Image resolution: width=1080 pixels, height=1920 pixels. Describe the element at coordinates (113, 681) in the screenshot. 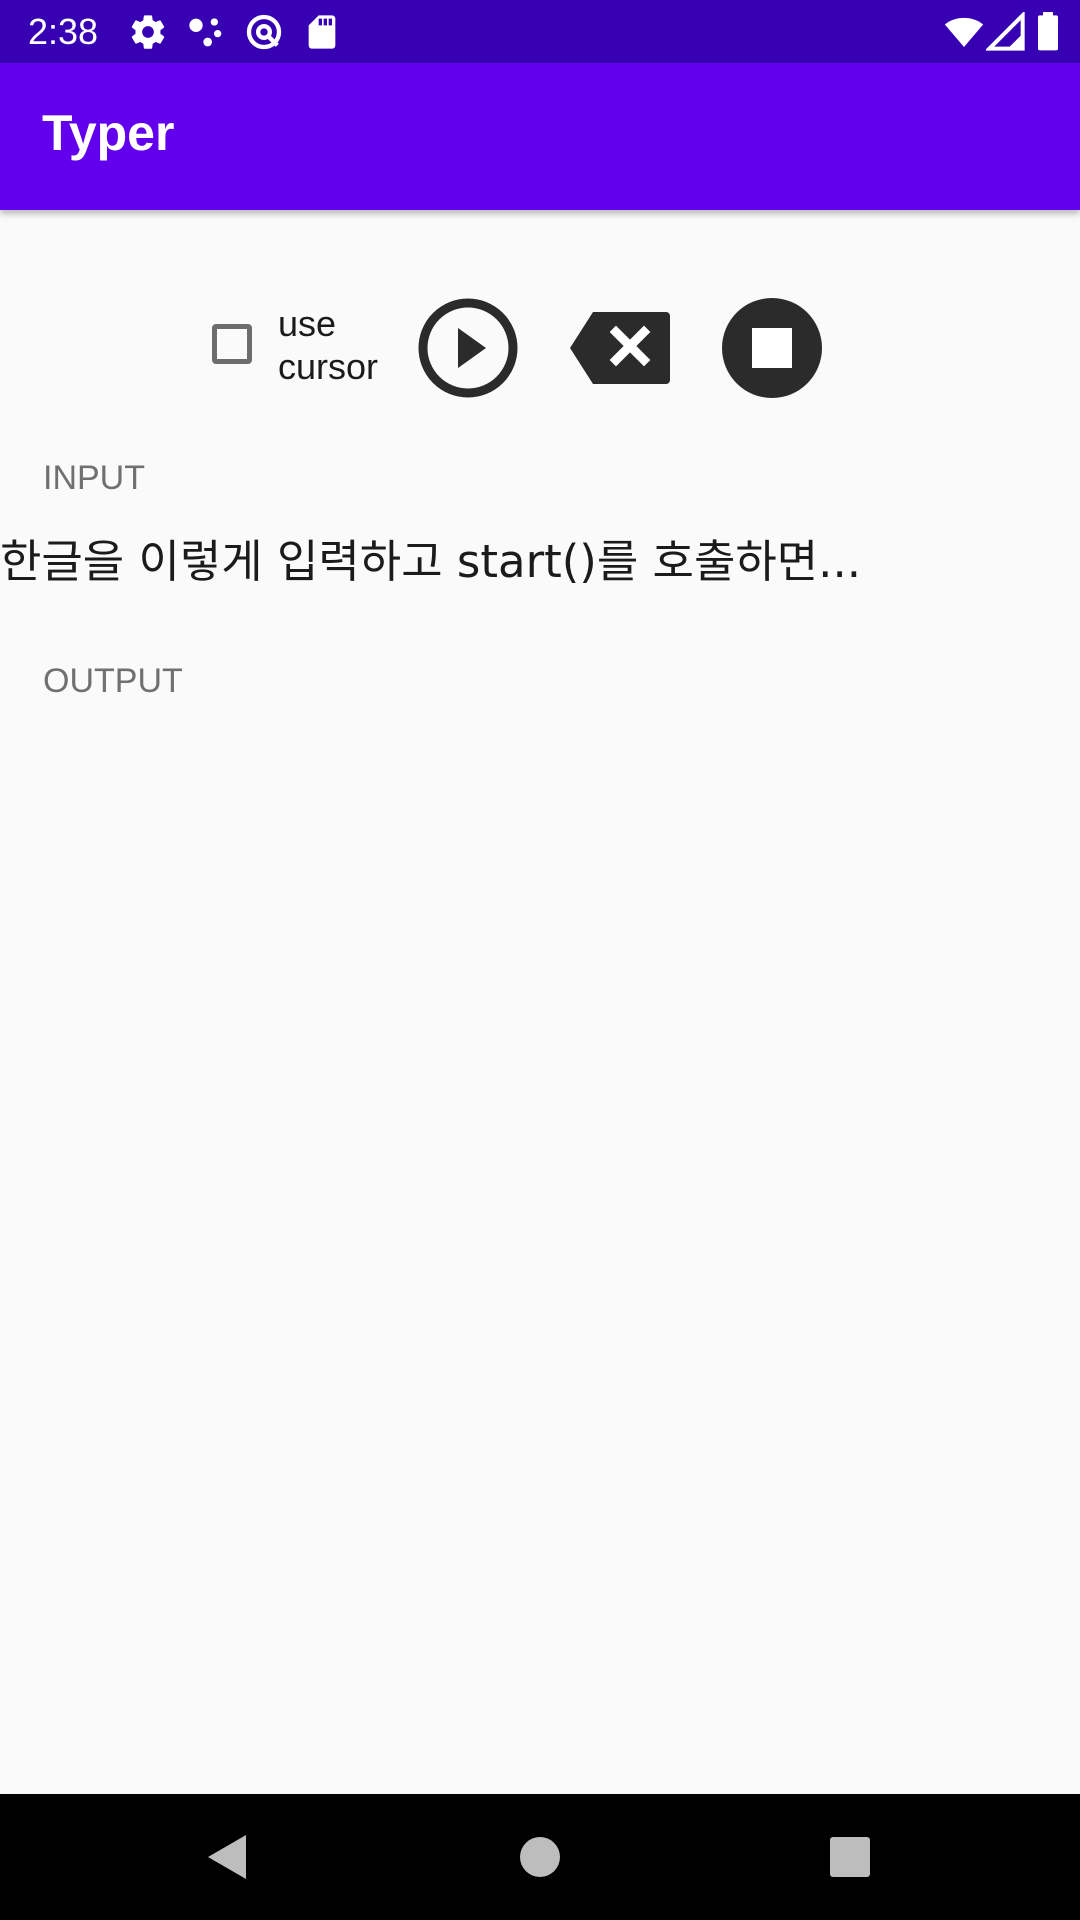

I see `output-label: OUTPUT` at that location.